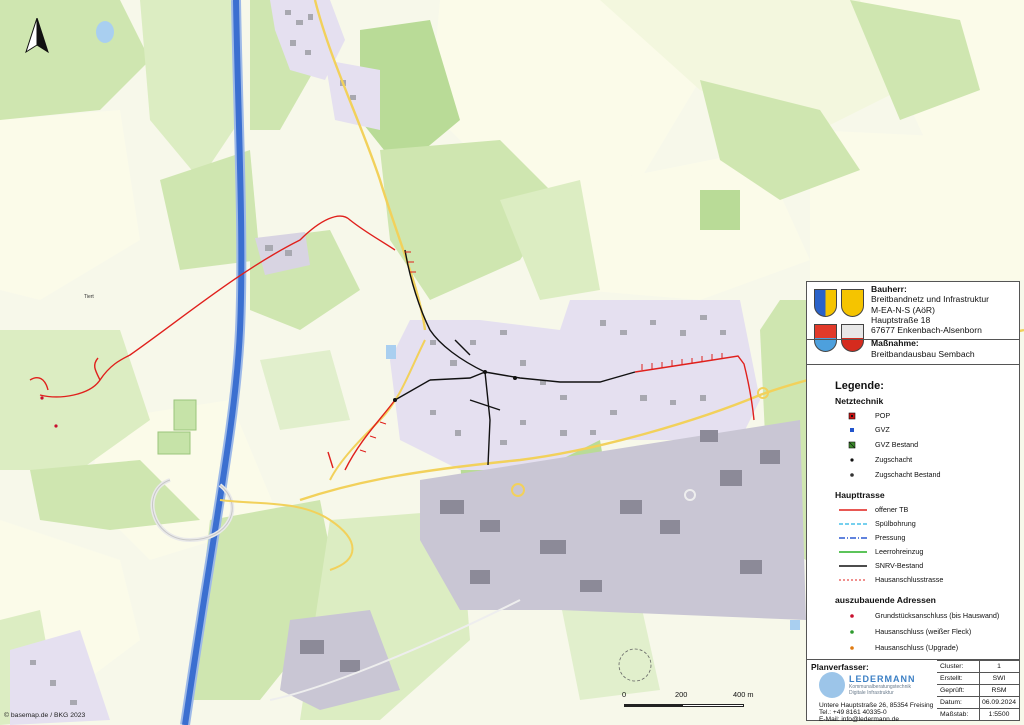 This screenshot has width=1024, height=725. Describe the element at coordinates (853, 538) in the screenshot. I see `line-pressung-icon` at that location.